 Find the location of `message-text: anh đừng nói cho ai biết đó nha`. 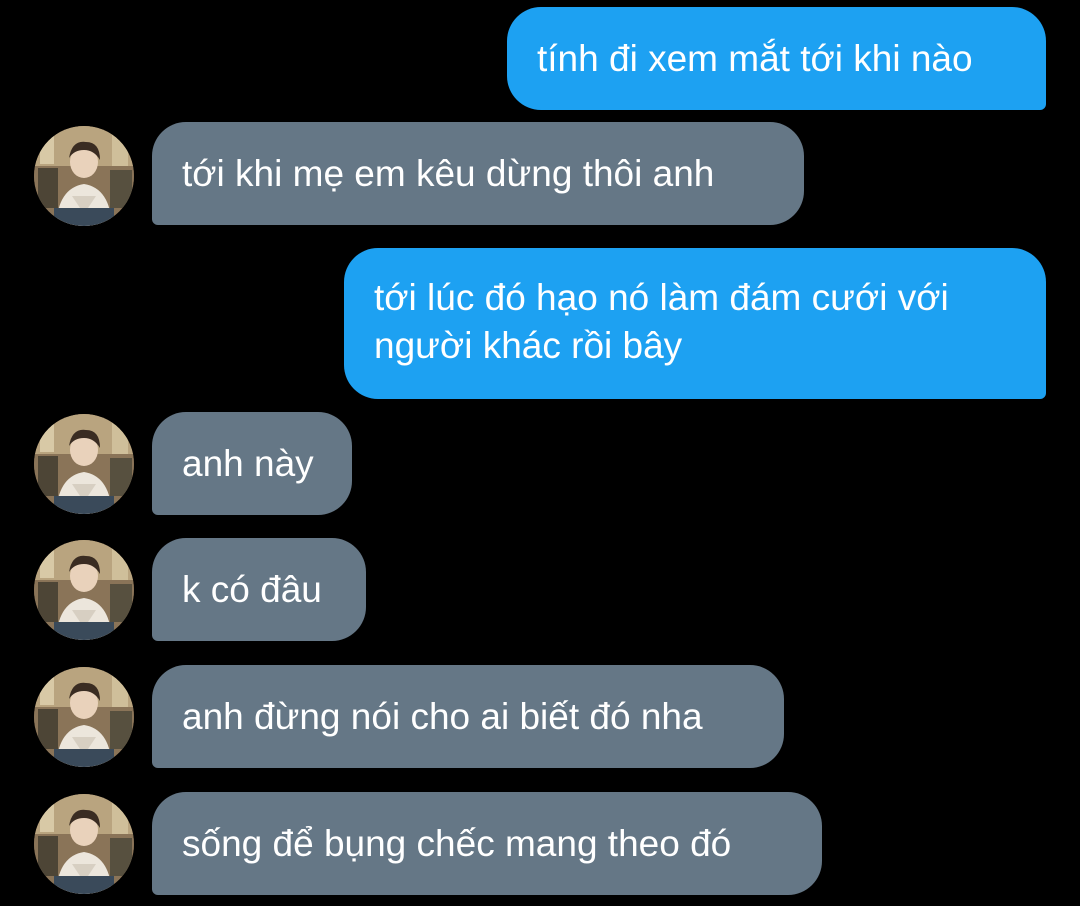

message-text: anh đừng nói cho ai biết đó nha is located at coordinates (442, 716).